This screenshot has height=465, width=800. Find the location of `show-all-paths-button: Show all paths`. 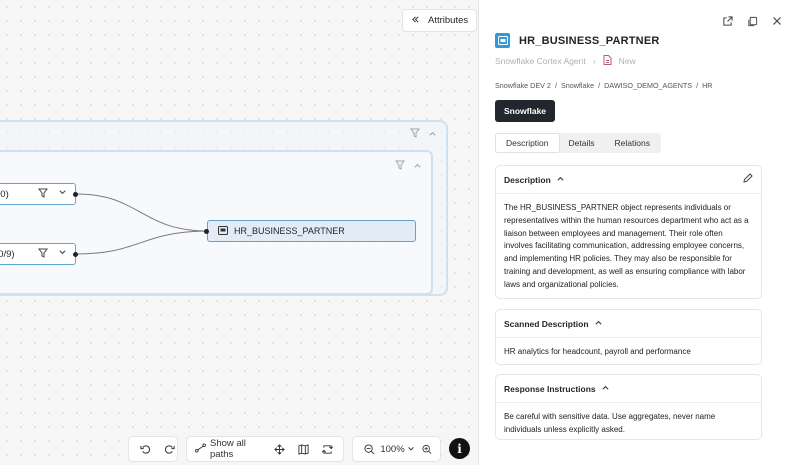

show-all-paths-button: Show all paths is located at coordinates (229, 449).